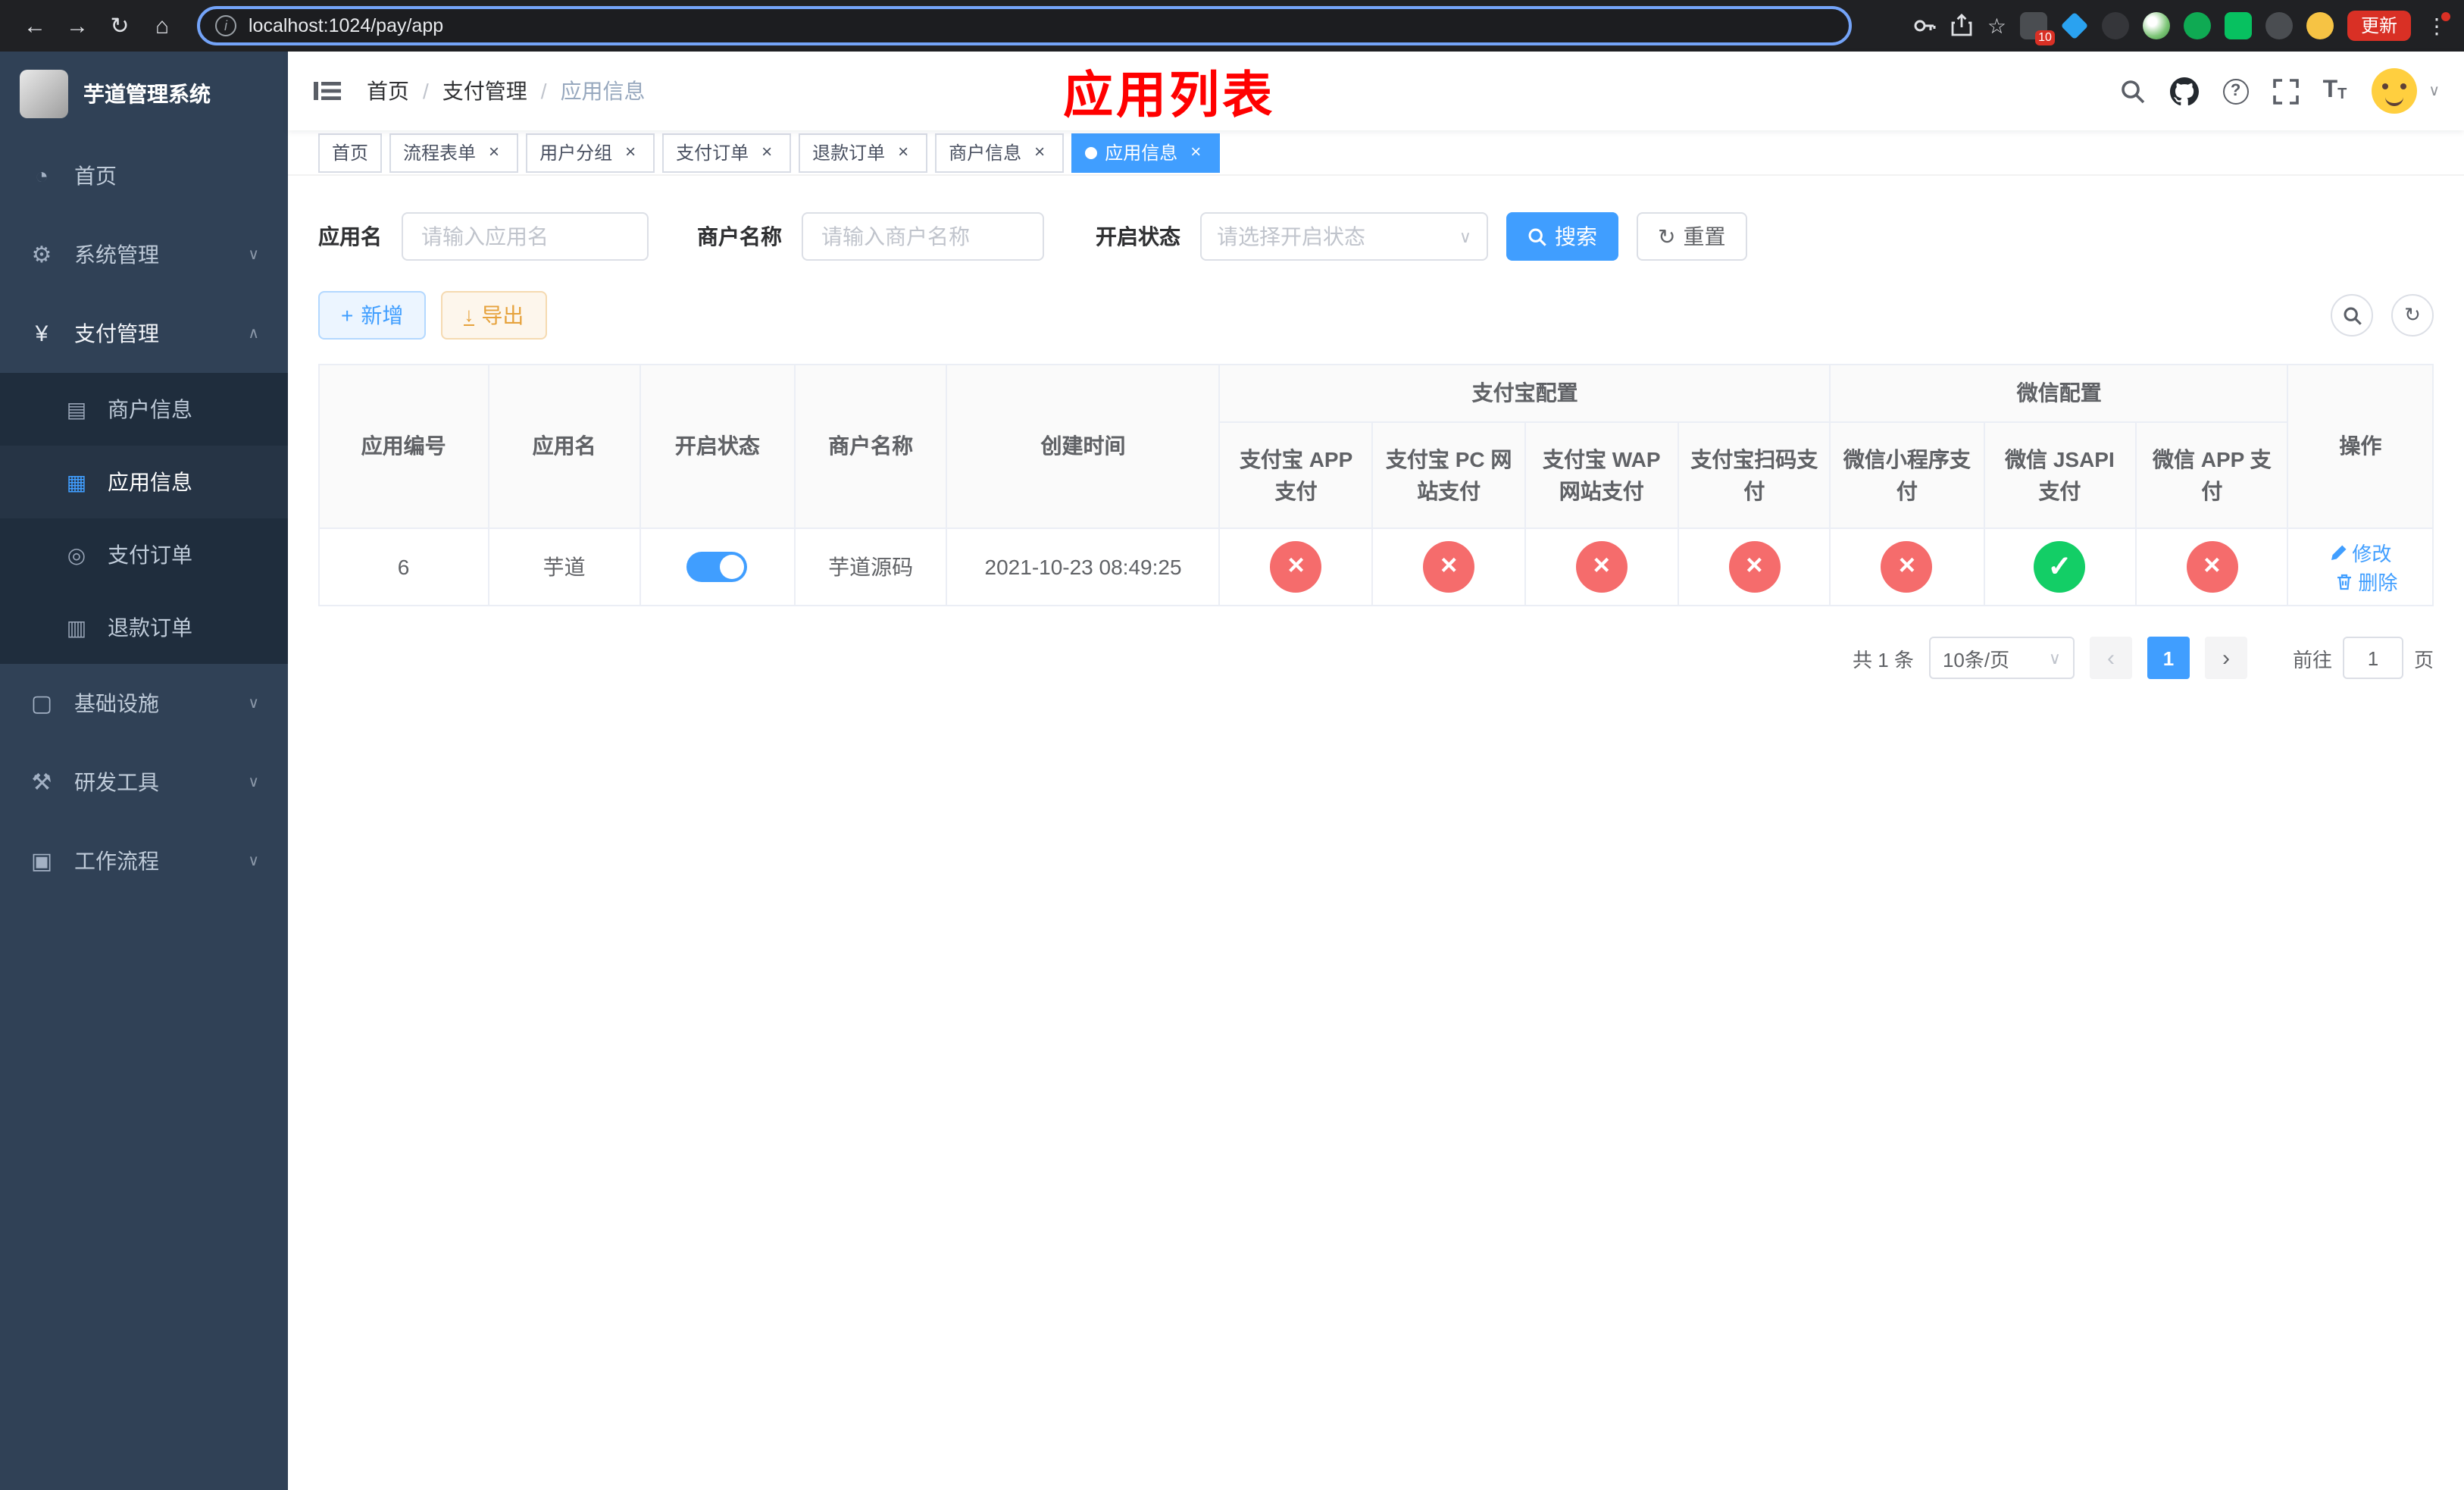 The height and width of the screenshot is (1490, 2464). I want to click on navbar-actions: ? TT ∨, so click(2280, 91).